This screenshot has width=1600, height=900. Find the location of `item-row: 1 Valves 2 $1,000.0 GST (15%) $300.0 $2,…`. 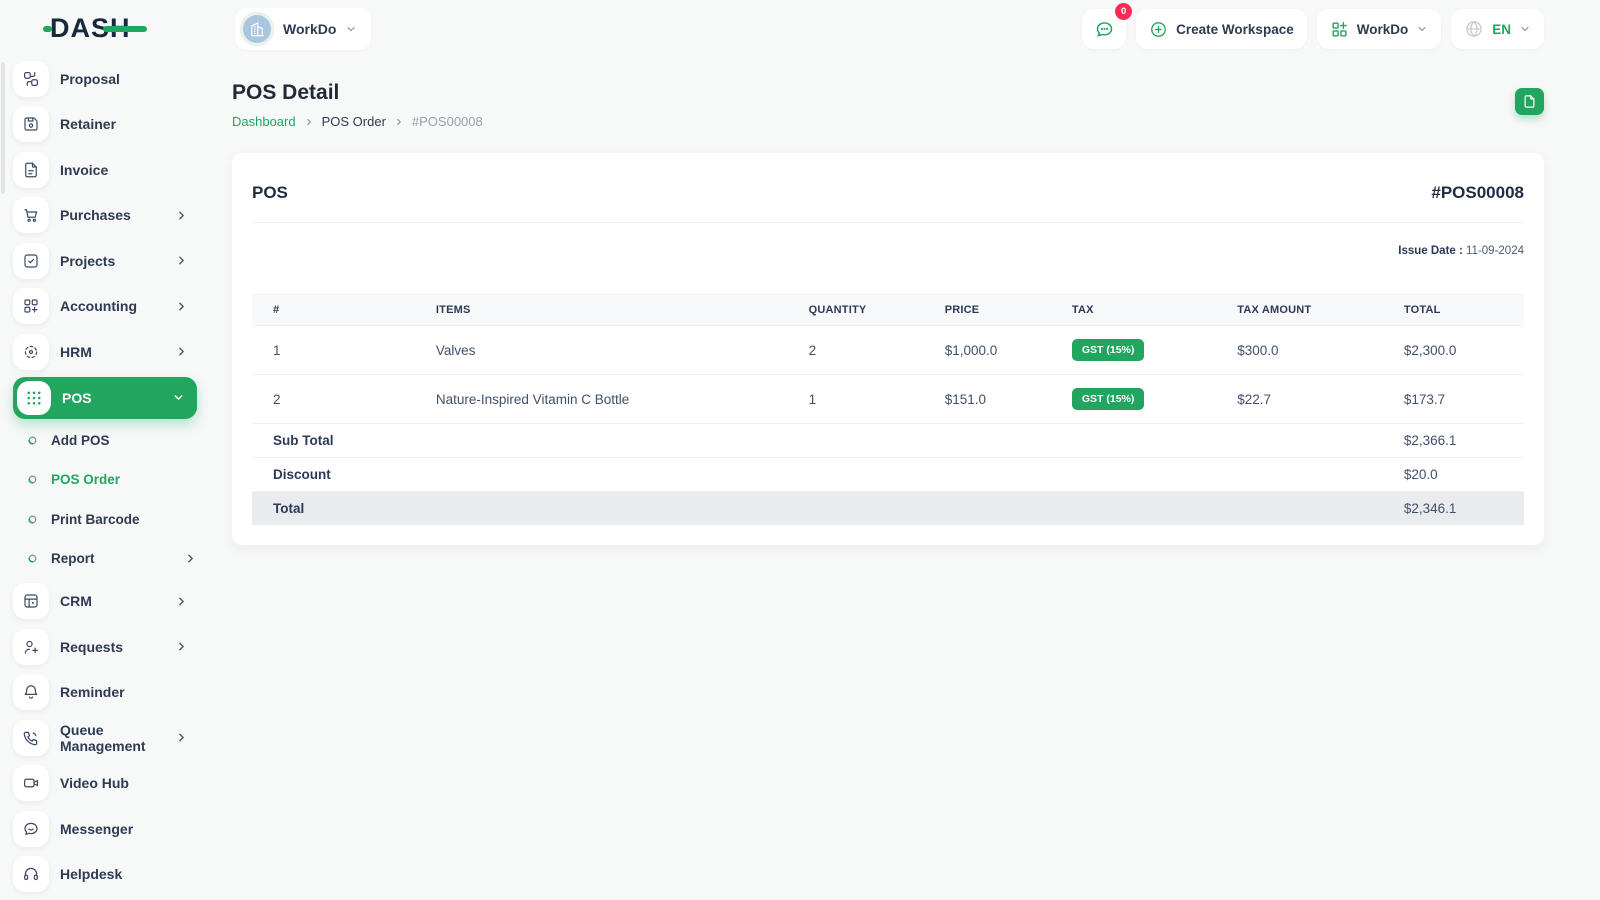

item-row: 1 Valves 2 $1,000.0 GST (15%) $300.0 $2,… is located at coordinates (888, 350).